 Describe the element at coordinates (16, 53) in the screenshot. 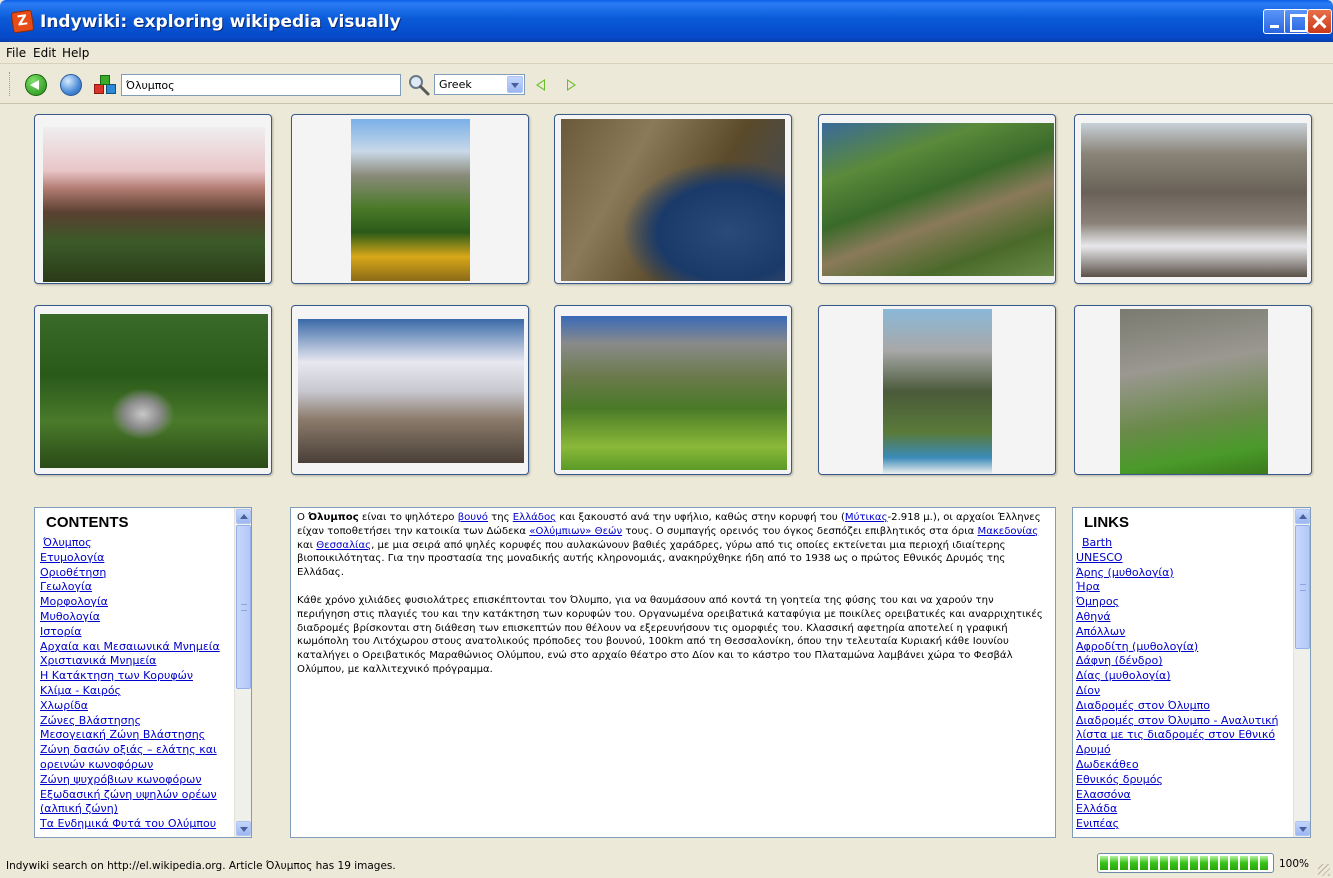

I see `menu-file: File` at that location.